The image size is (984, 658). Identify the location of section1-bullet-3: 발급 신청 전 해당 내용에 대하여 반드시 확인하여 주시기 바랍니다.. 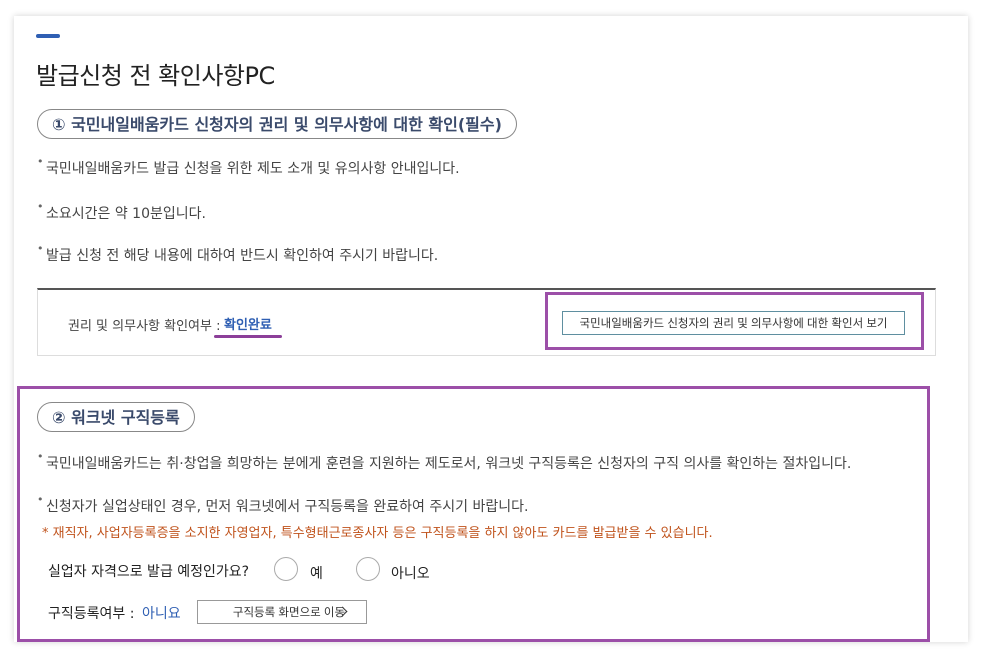
(237, 253).